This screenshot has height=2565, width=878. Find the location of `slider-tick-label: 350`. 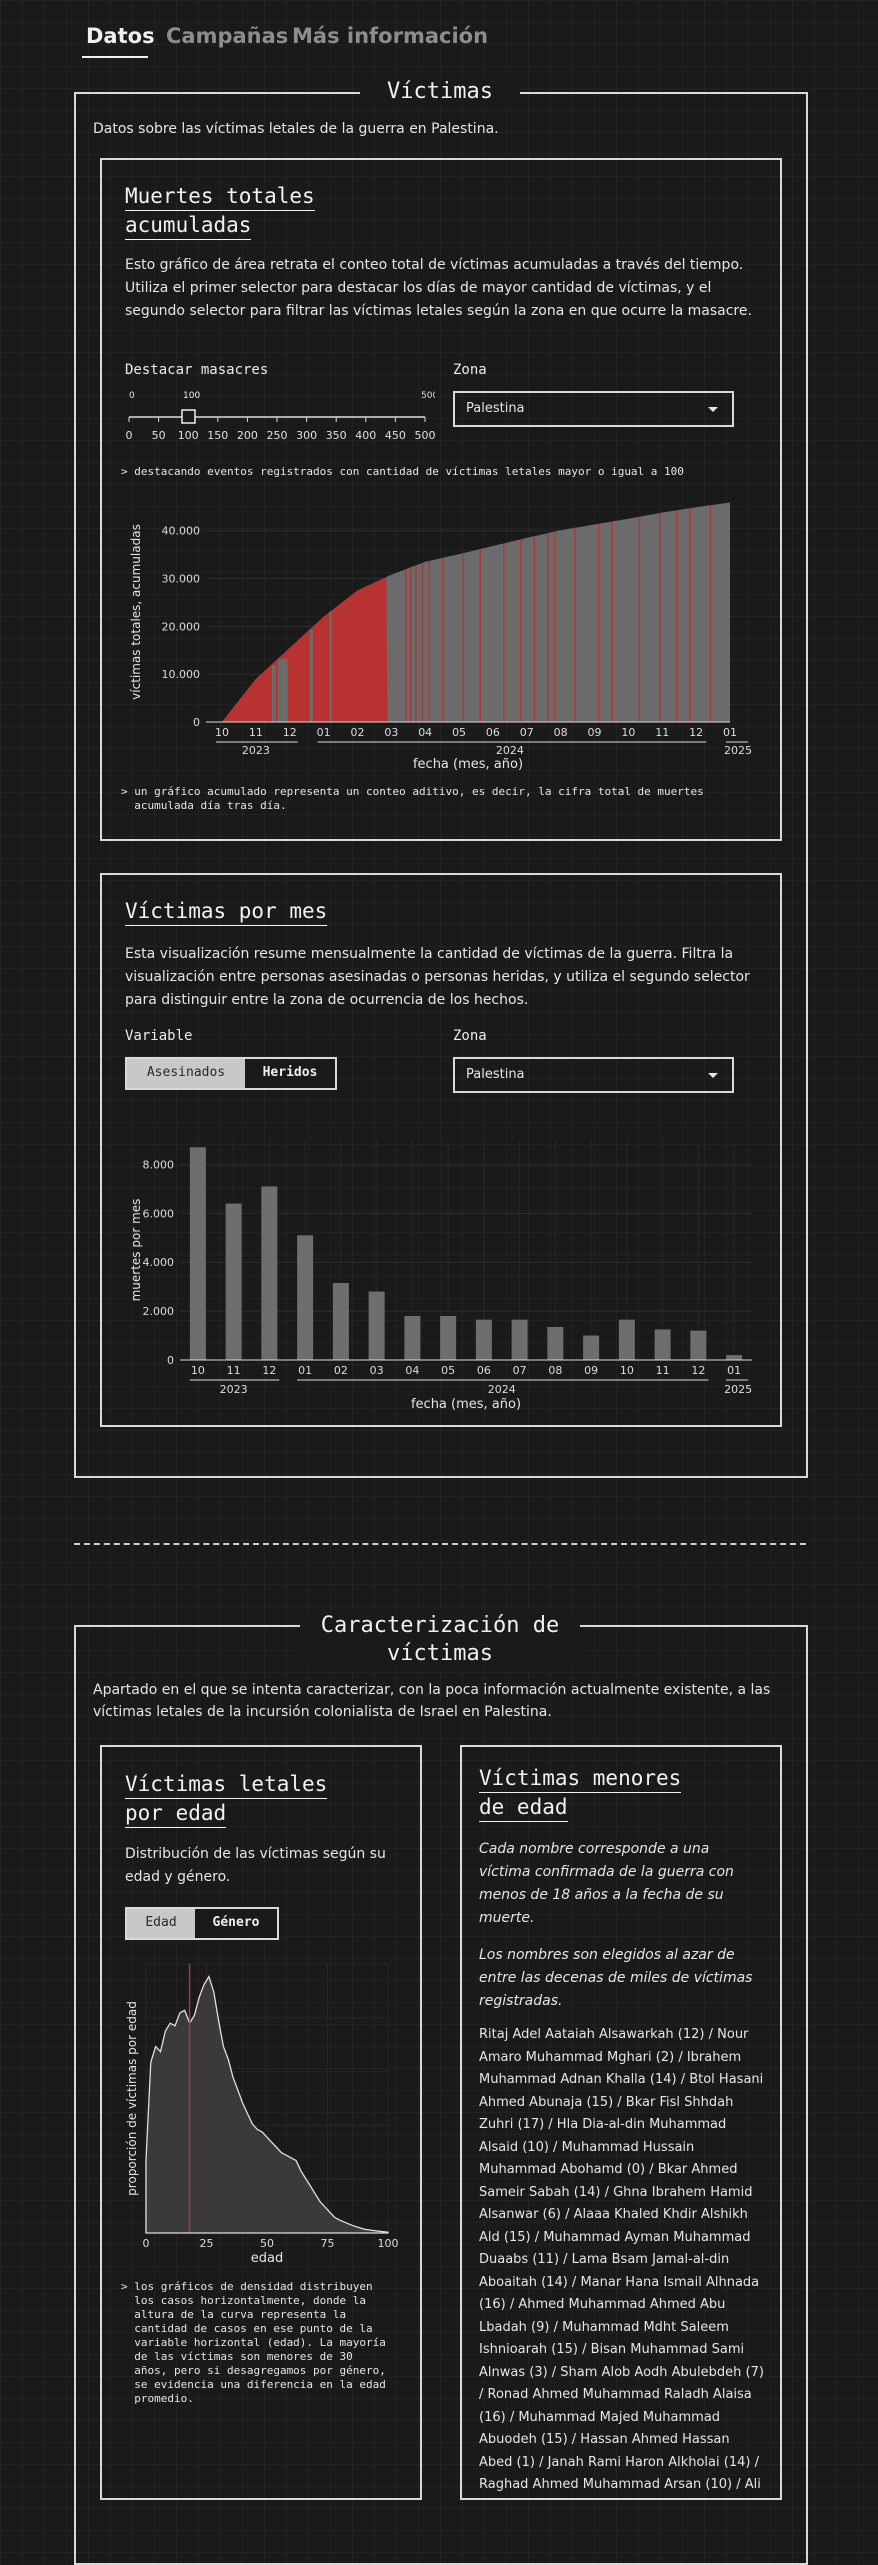

slider-tick-label: 350 is located at coordinates (336, 435).